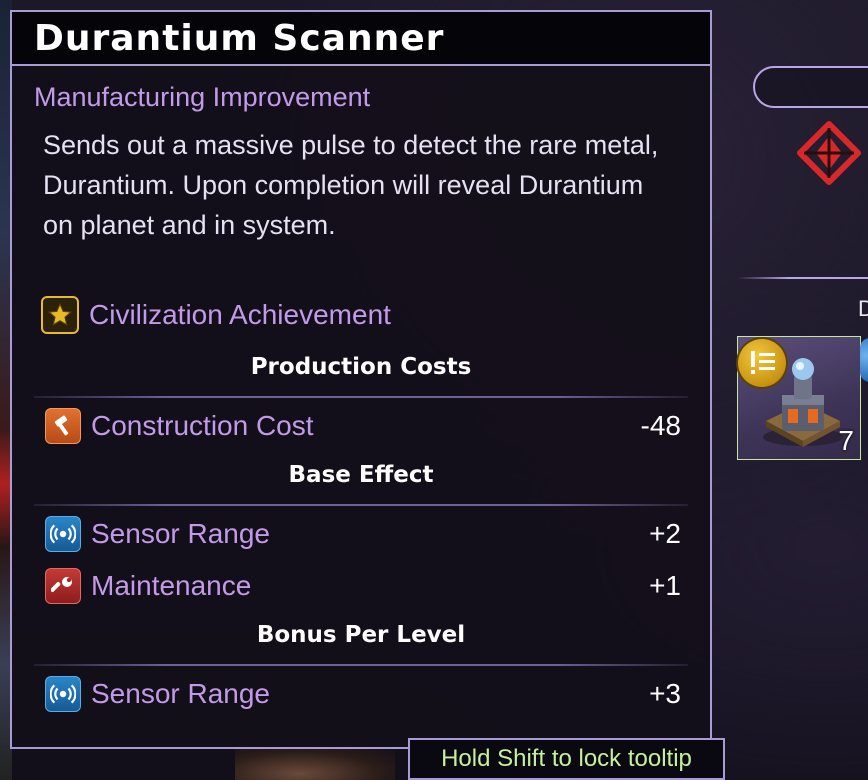  I want to click on stat-label: Maintenance, so click(171, 585).